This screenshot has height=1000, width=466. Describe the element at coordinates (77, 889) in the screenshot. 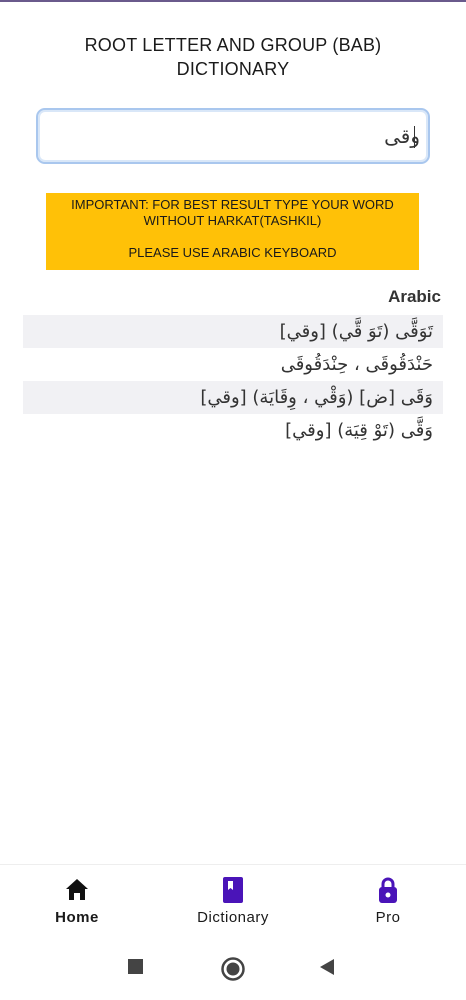

I see `home-icon` at that location.